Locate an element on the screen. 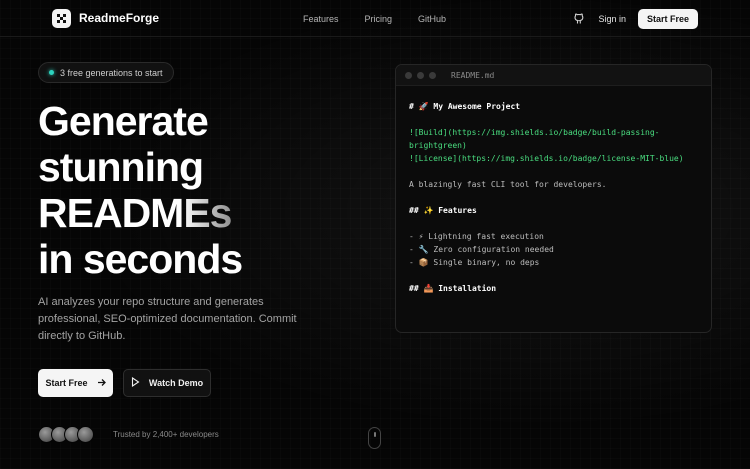  status-dot-icon is located at coordinates (51, 72).